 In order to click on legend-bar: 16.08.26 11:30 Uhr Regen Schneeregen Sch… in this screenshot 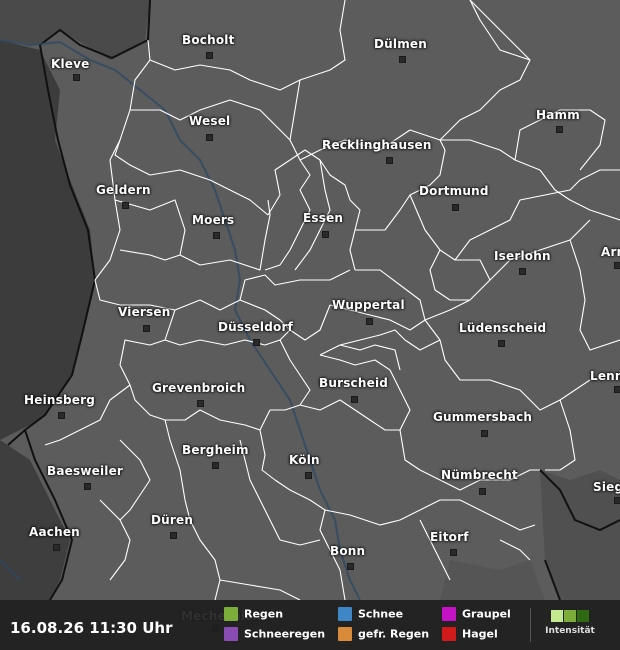, I will do `click(310, 625)`.